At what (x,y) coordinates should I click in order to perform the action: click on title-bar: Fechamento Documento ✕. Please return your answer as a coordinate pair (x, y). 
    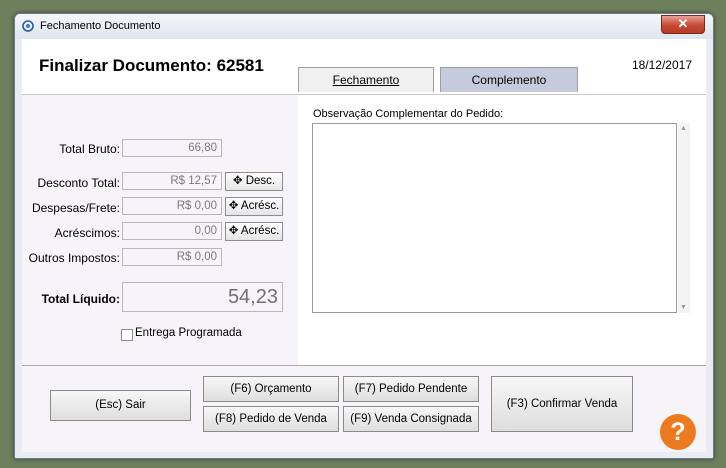
    Looking at the image, I should click on (364, 26).